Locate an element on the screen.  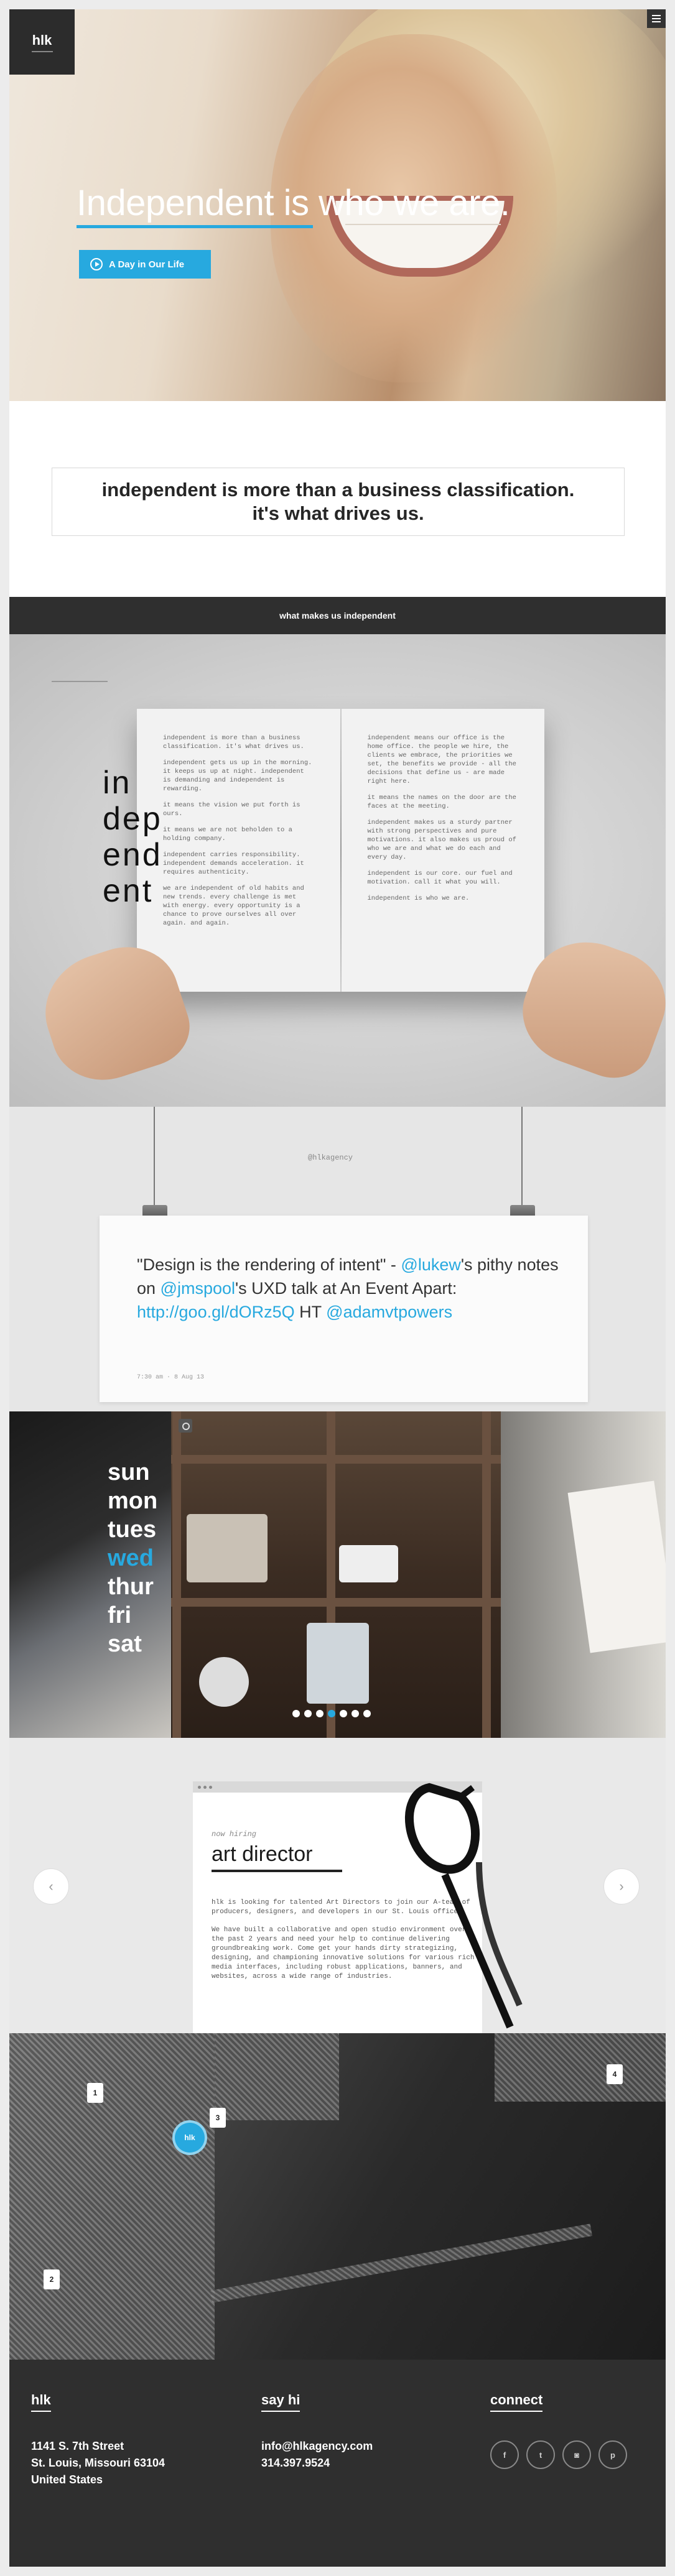
phone-link: 314.397.9524 is located at coordinates (317, 2463).